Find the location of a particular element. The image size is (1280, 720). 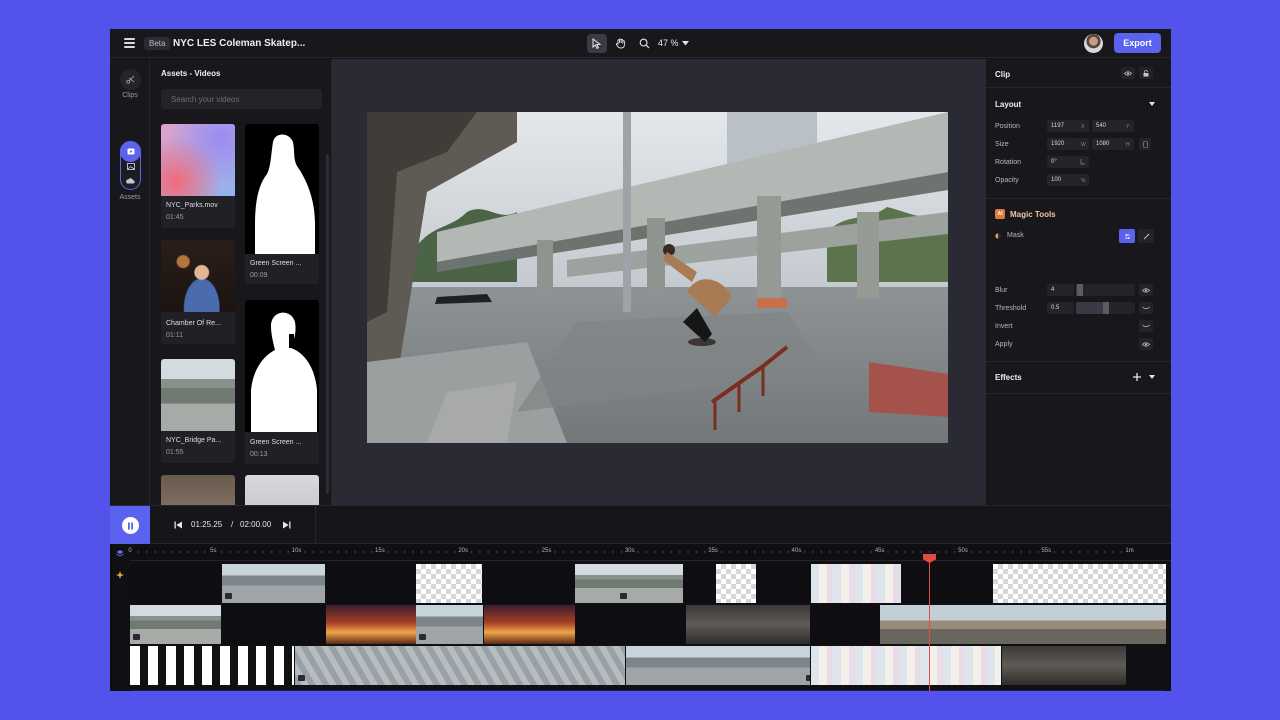

playhead-handle is located at coordinates (929, 558).